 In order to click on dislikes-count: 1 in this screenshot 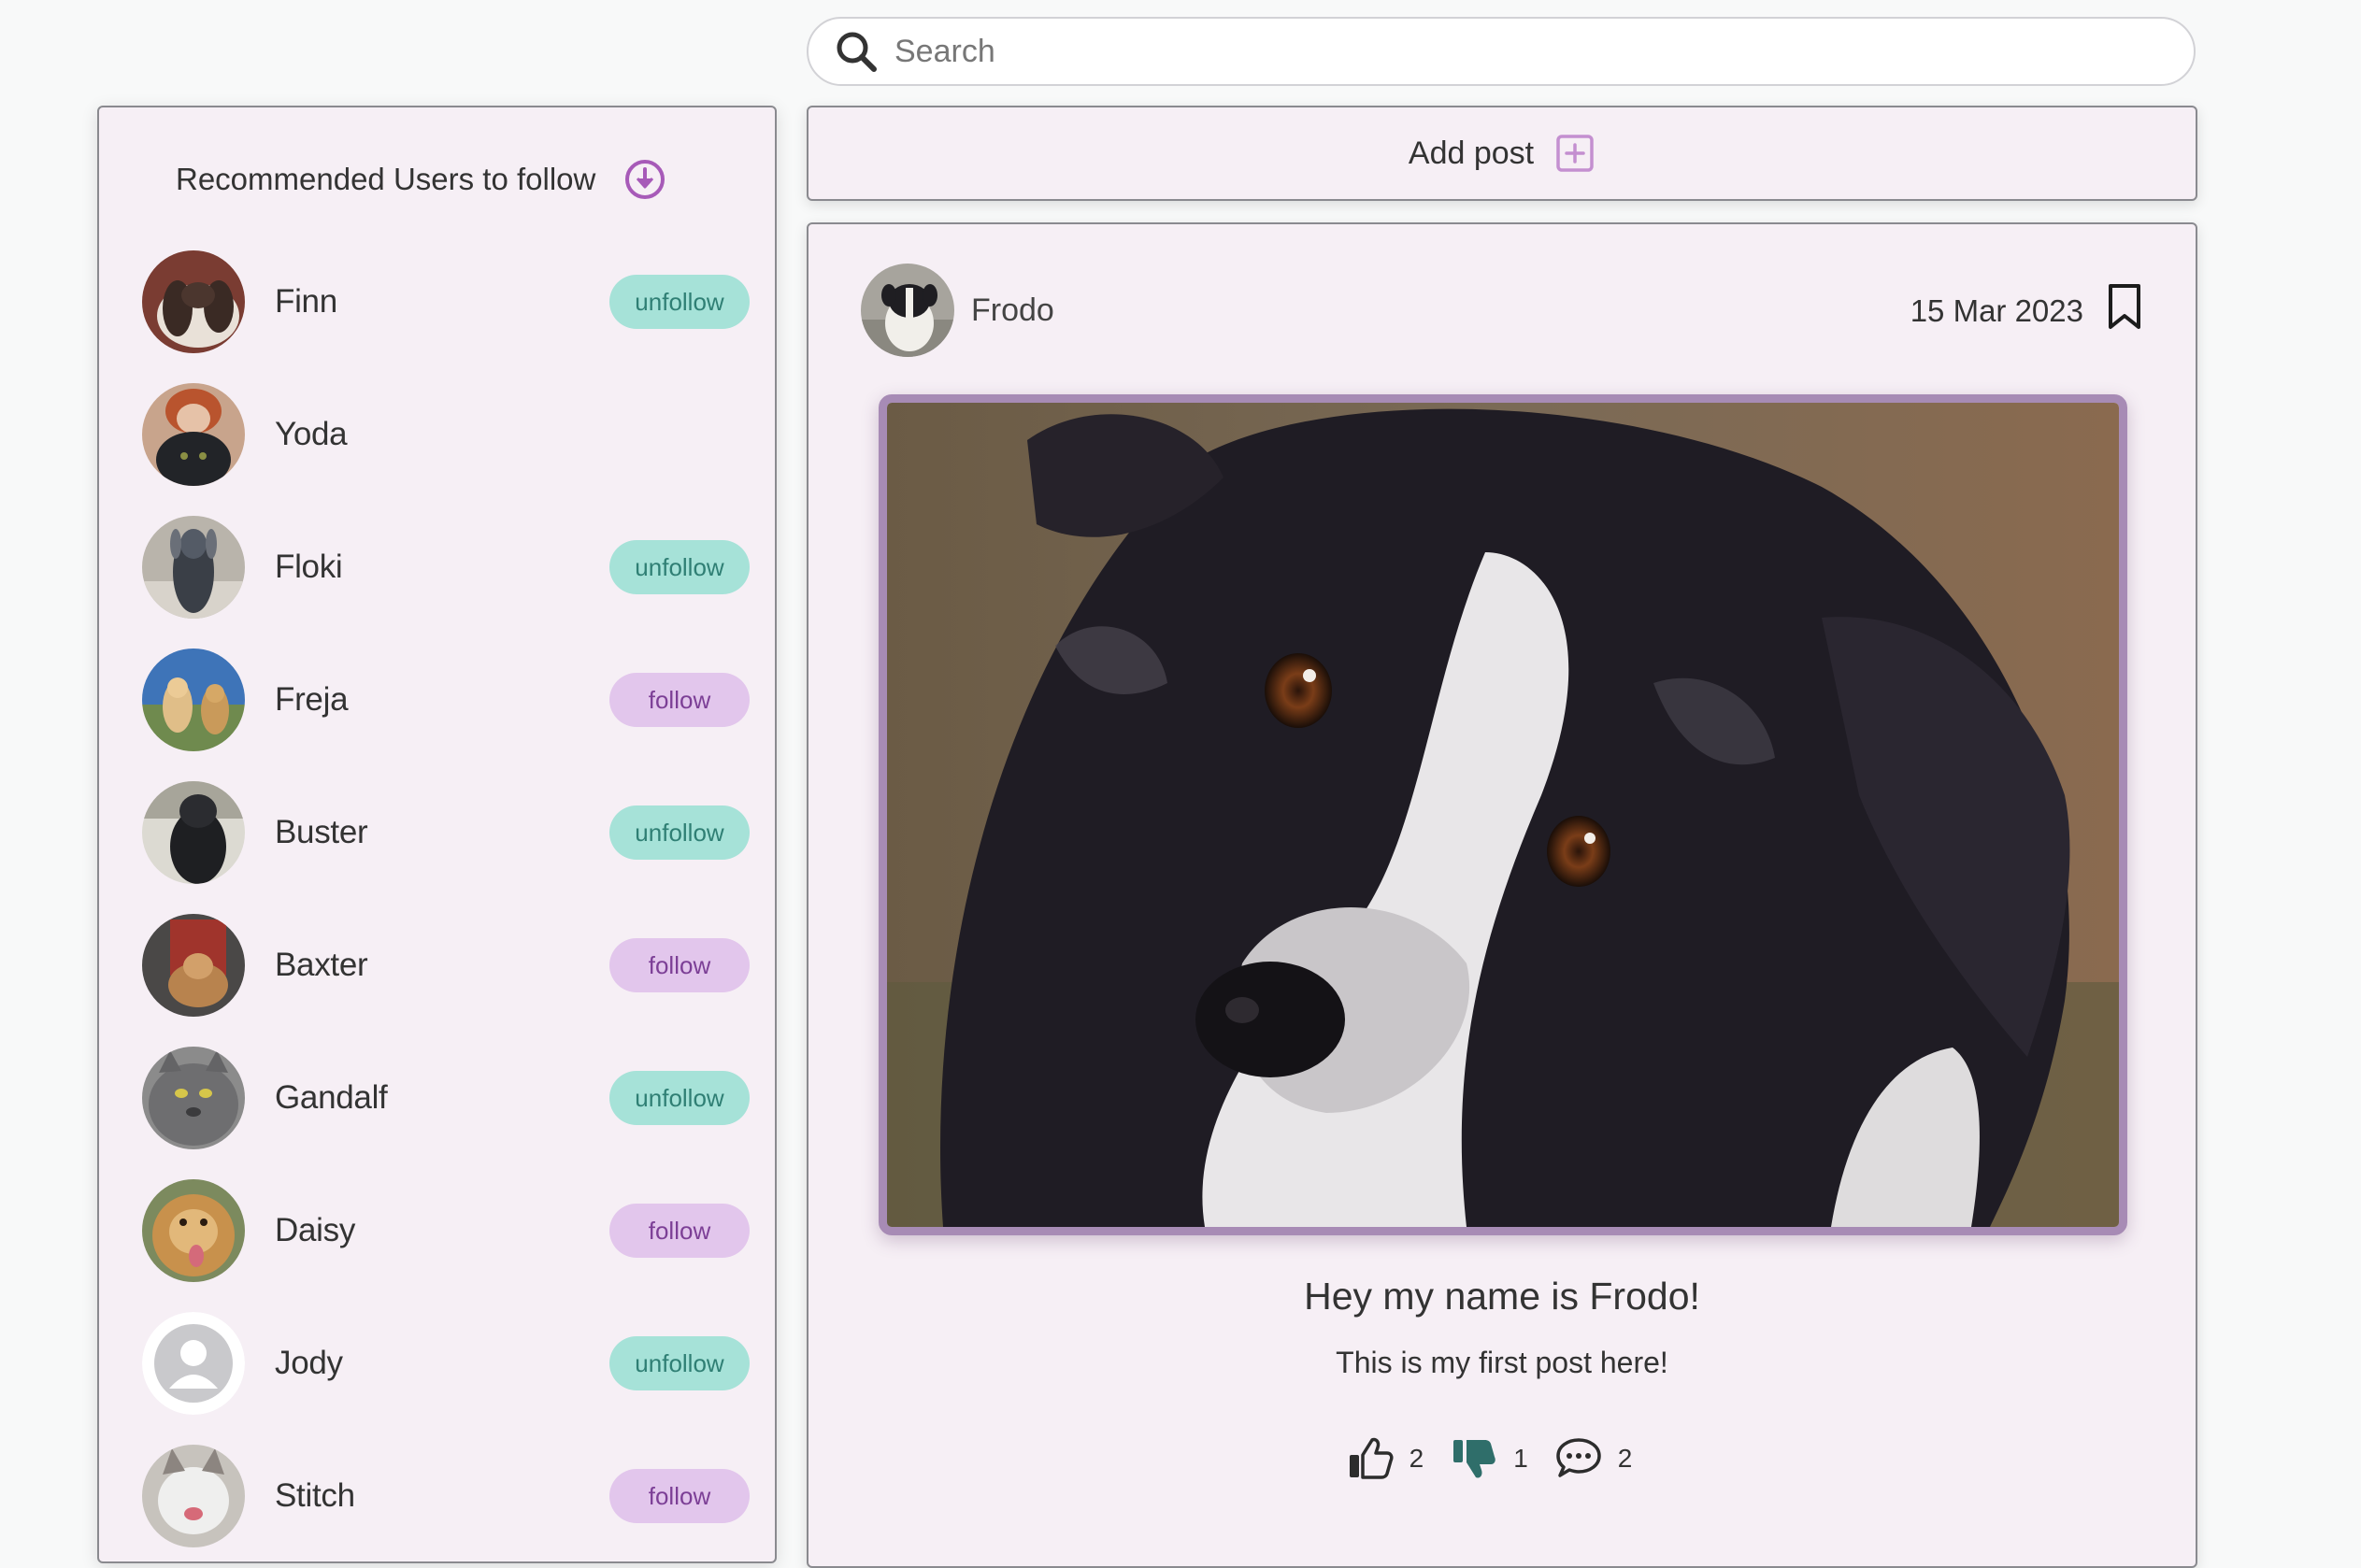, I will do `click(1520, 1458)`.